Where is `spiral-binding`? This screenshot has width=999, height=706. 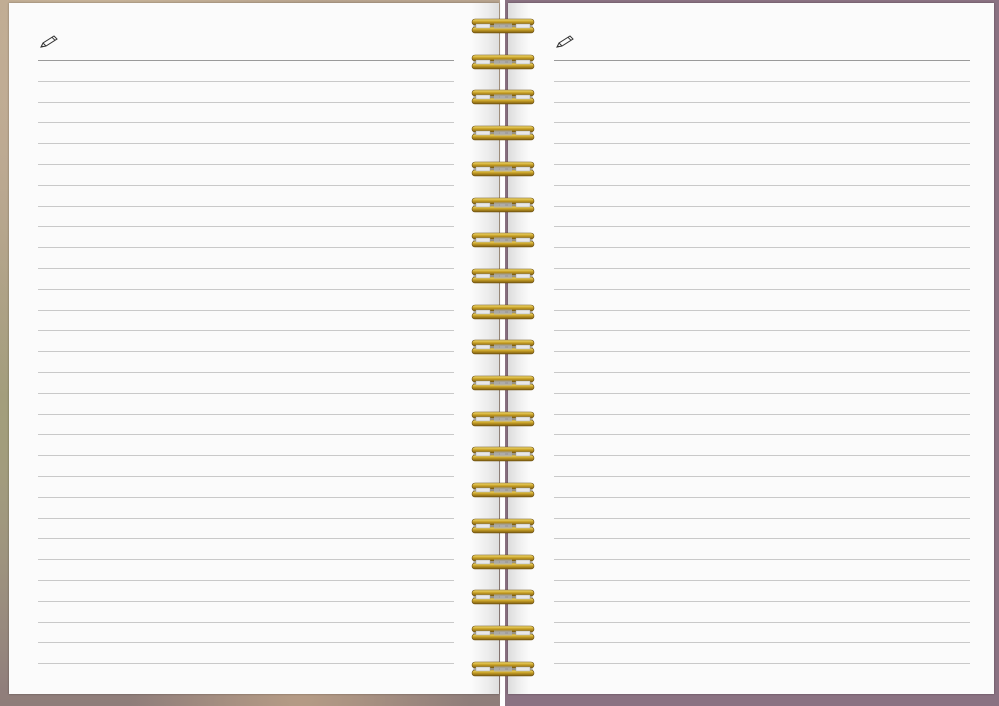 spiral-binding is located at coordinates (503, 352).